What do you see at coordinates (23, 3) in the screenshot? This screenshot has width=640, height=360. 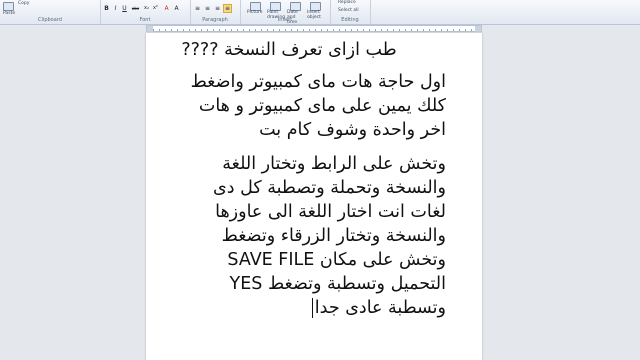 I see `copy-button: Copy` at bounding box center [23, 3].